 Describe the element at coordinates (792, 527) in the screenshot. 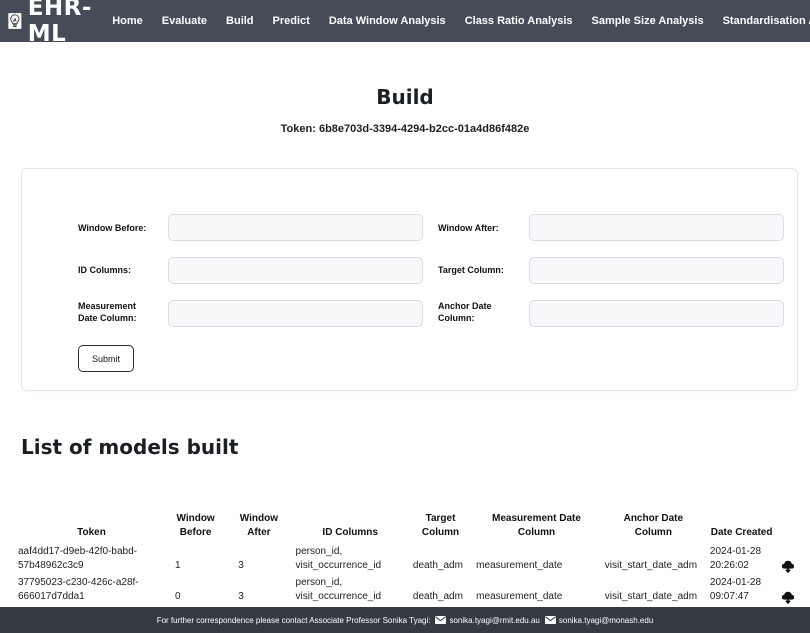

I see `col-actions` at that location.